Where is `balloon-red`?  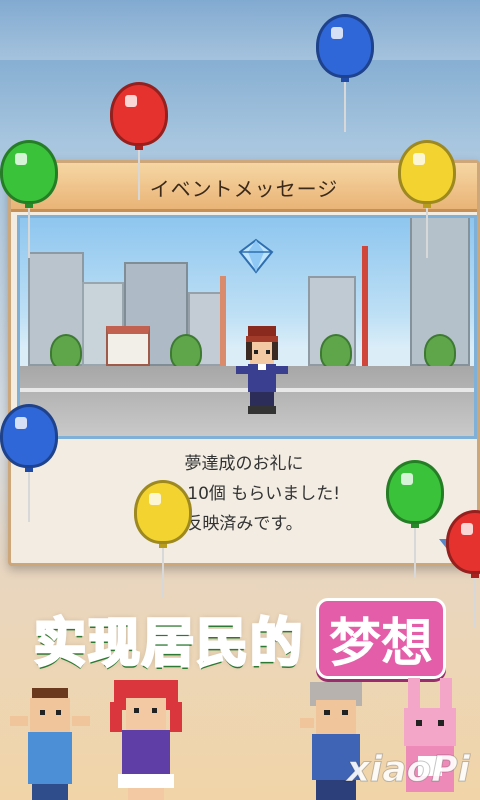
balloon-red is located at coordinates (139, 141).